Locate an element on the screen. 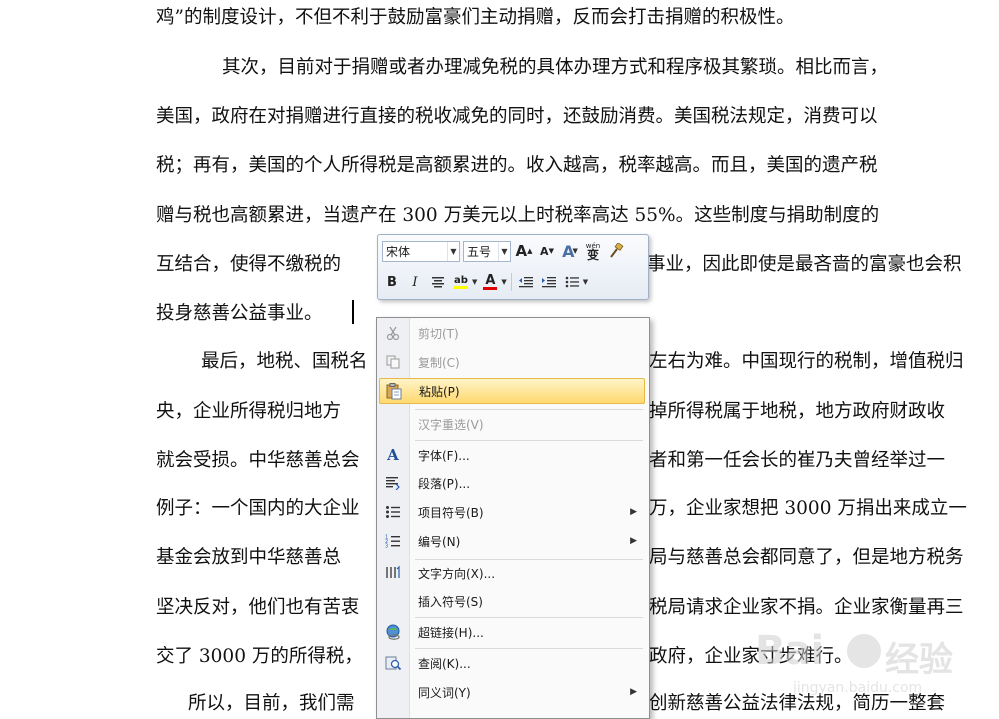 This screenshot has width=999, height=719. scissors-icon is located at coordinates (393, 333).